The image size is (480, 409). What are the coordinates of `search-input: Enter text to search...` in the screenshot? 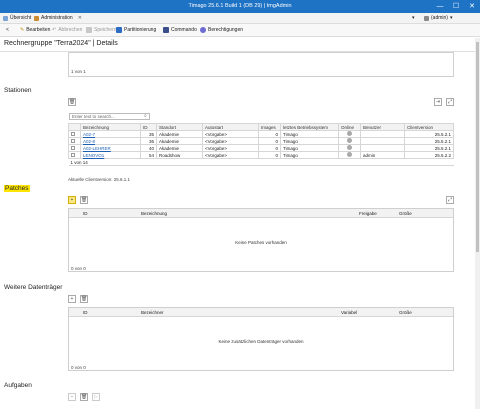 It's located at (109, 116).